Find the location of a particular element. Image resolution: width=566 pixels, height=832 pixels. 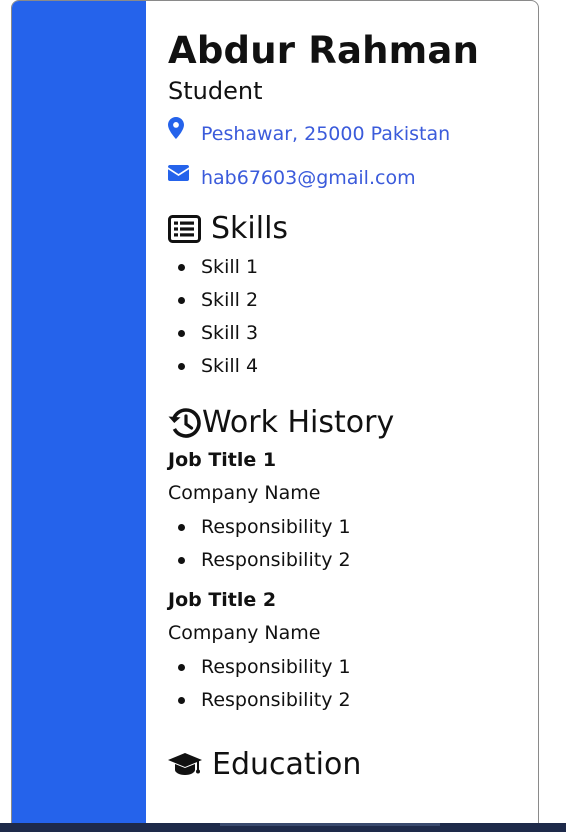

work-history-title: Work History is located at coordinates (298, 422).